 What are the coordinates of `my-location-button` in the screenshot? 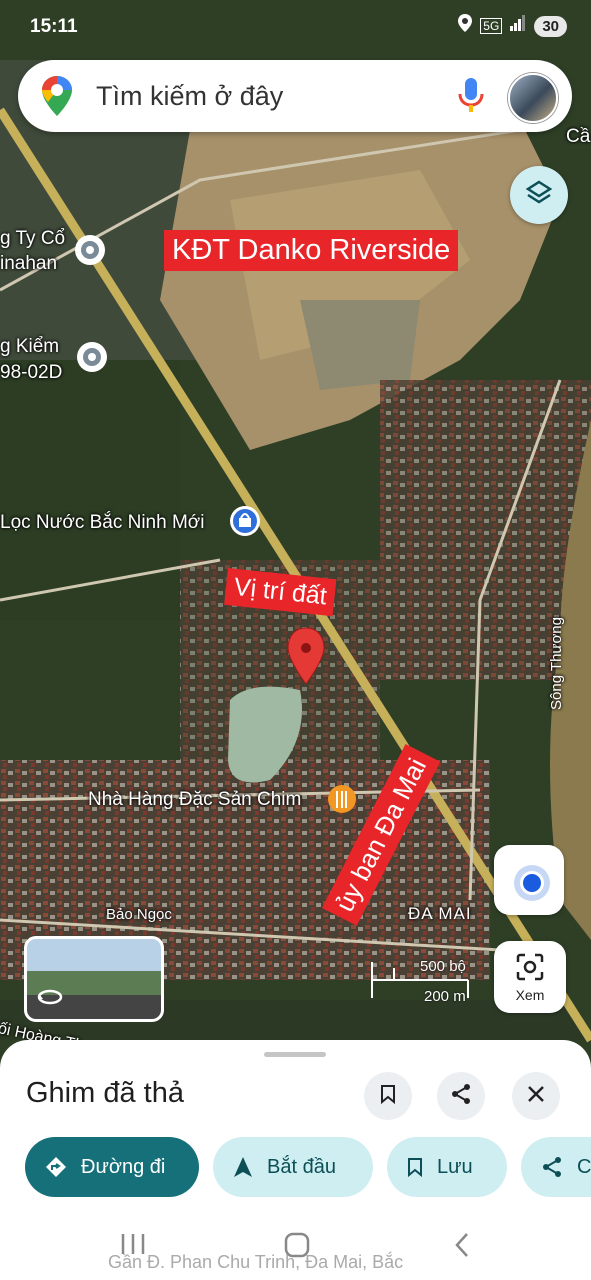 It's located at (529, 880).